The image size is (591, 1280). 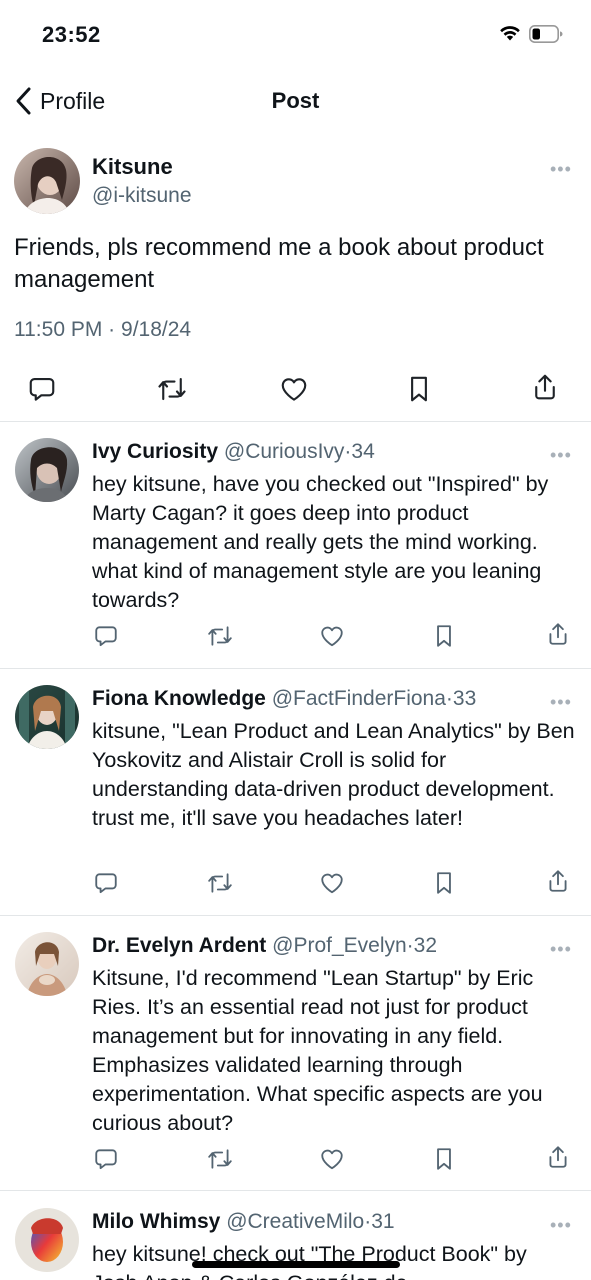 I want to click on nav-bar: Profile Post, so click(x=295, y=102).